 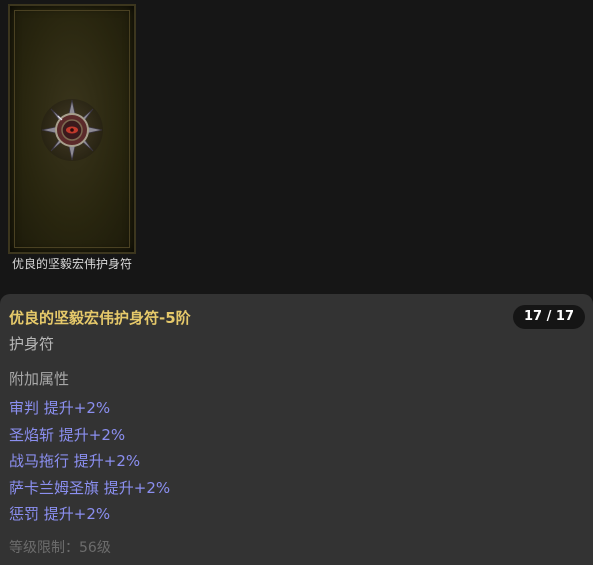 I want to click on attribute-item: 圣焰斩 提升+2%, so click(x=67, y=434).